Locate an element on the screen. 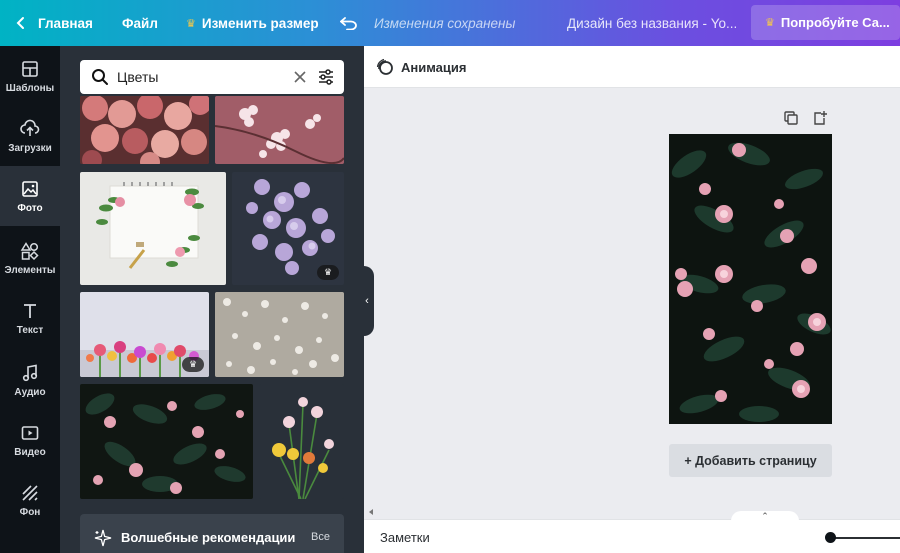 The width and height of the screenshot is (900, 553). rail-label: Аудио is located at coordinates (30, 392).